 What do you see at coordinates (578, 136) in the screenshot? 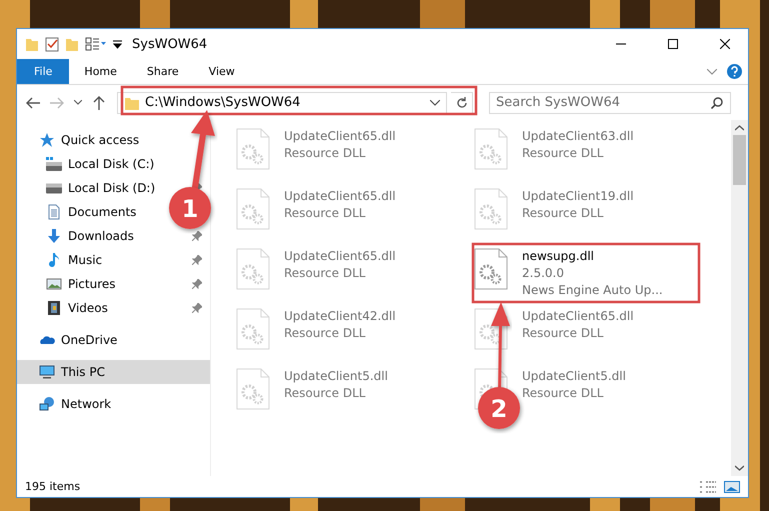
I see `file-name: UpdateClient63.dll` at bounding box center [578, 136].